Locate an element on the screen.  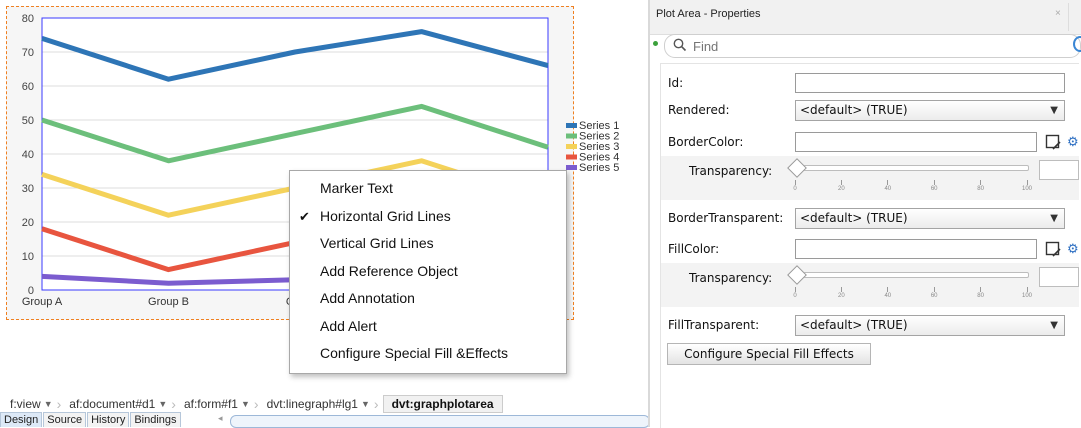
border-transparent-label: BorderTransparent: is located at coordinates (726, 218).